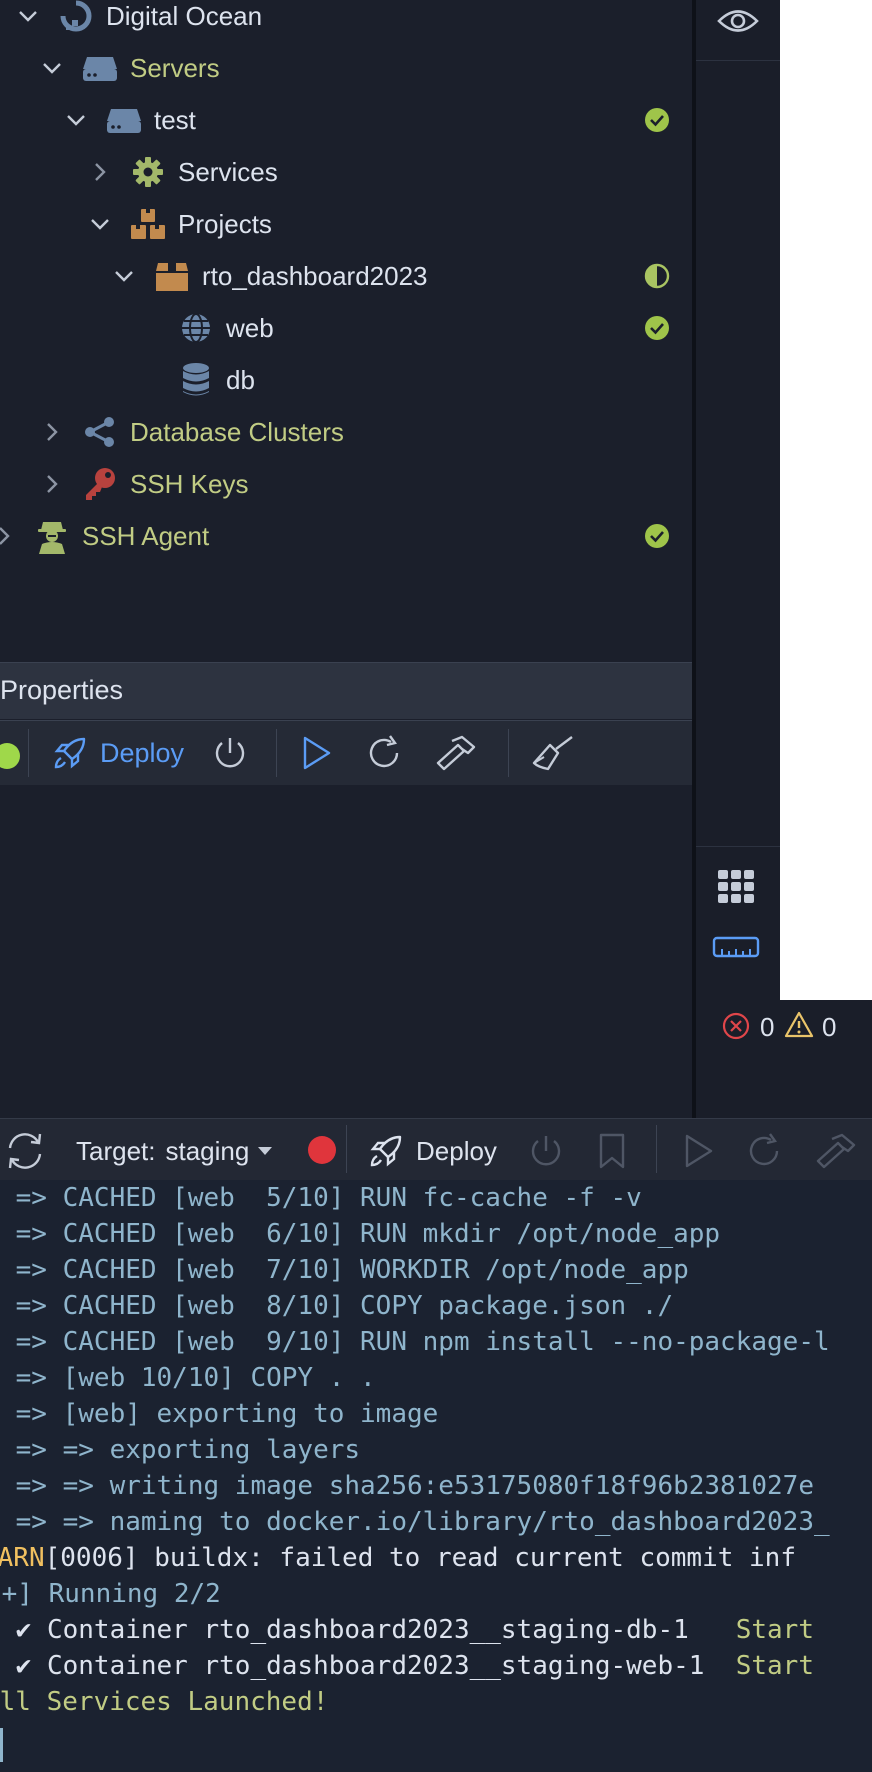 Image resolution: width=872 pixels, height=1772 pixels. What do you see at coordinates (767, 1027) in the screenshot?
I see `error-count: 0` at bounding box center [767, 1027].